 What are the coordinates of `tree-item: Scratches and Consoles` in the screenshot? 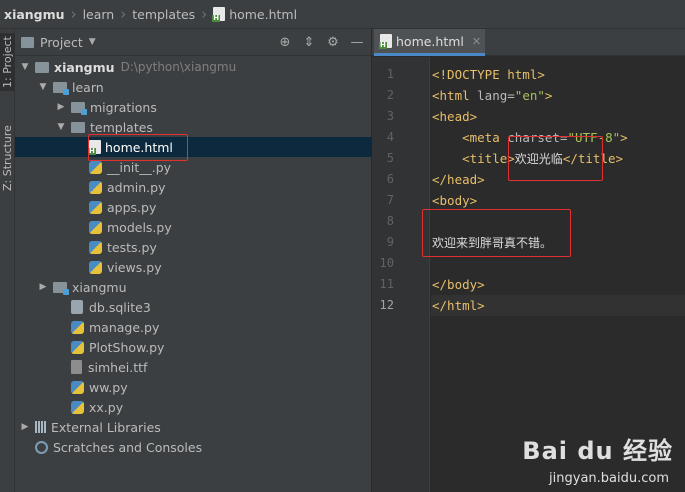 It's located at (193, 447).